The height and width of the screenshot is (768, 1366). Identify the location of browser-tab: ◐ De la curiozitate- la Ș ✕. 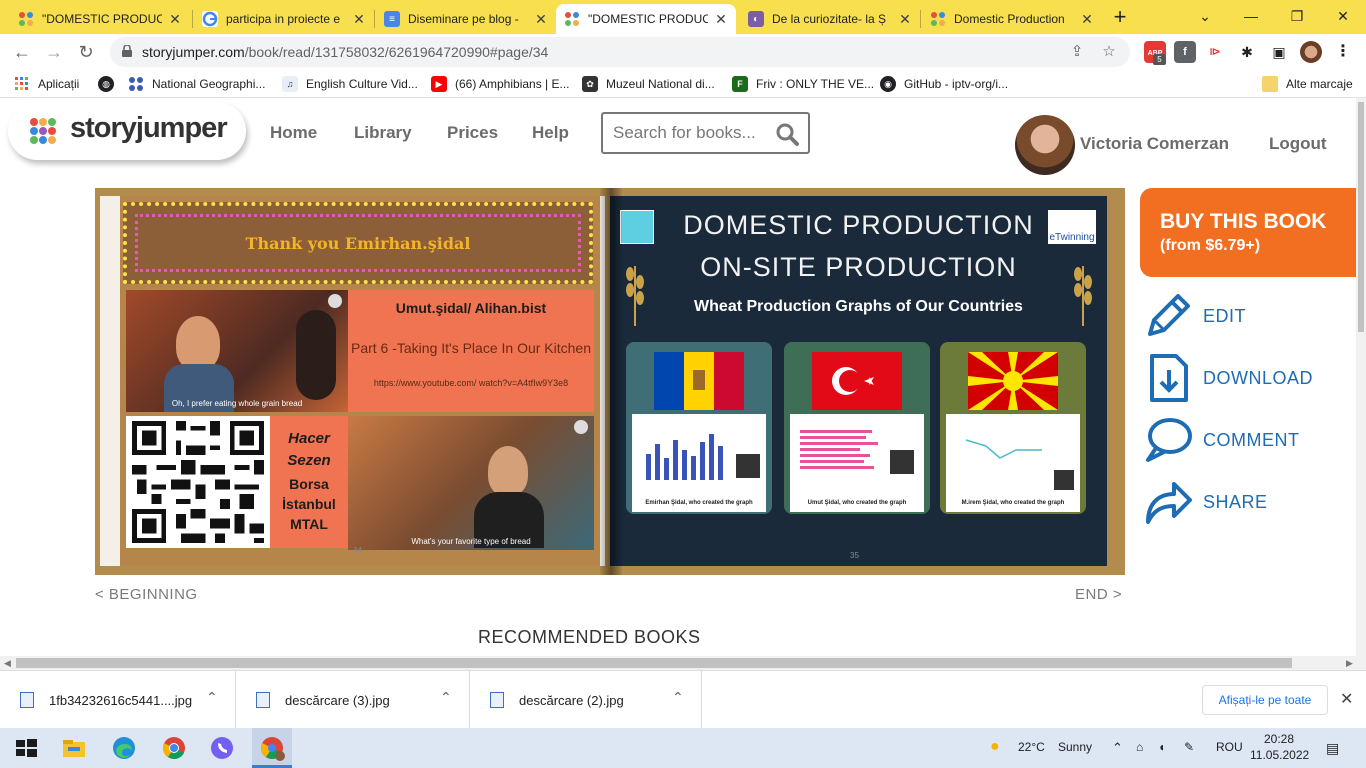
(830, 19).